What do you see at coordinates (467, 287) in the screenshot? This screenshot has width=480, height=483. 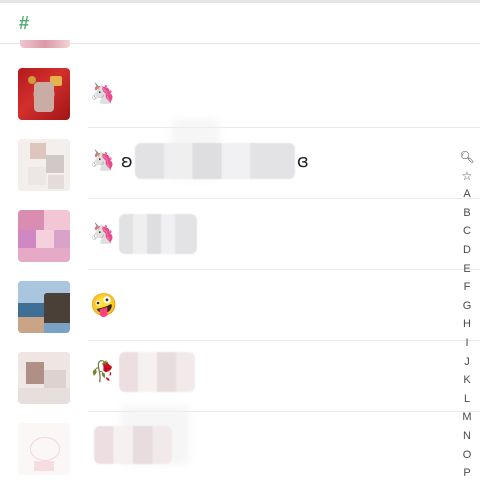 I see `index-letter-f: F` at bounding box center [467, 287].